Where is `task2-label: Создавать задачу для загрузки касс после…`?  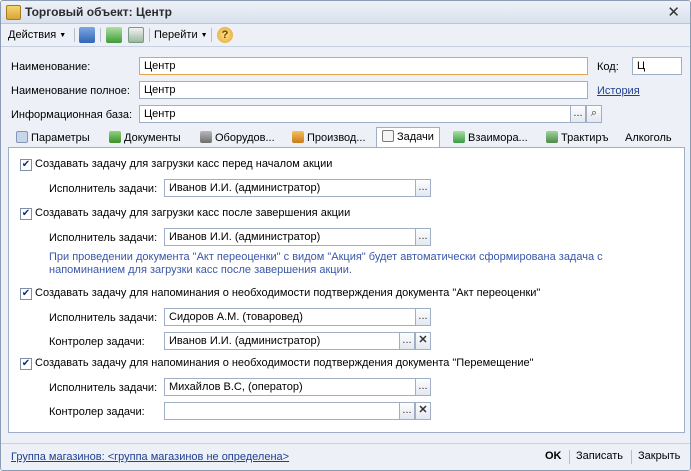 task2-label: Создавать задачу для загрузки касс после… is located at coordinates (193, 213).